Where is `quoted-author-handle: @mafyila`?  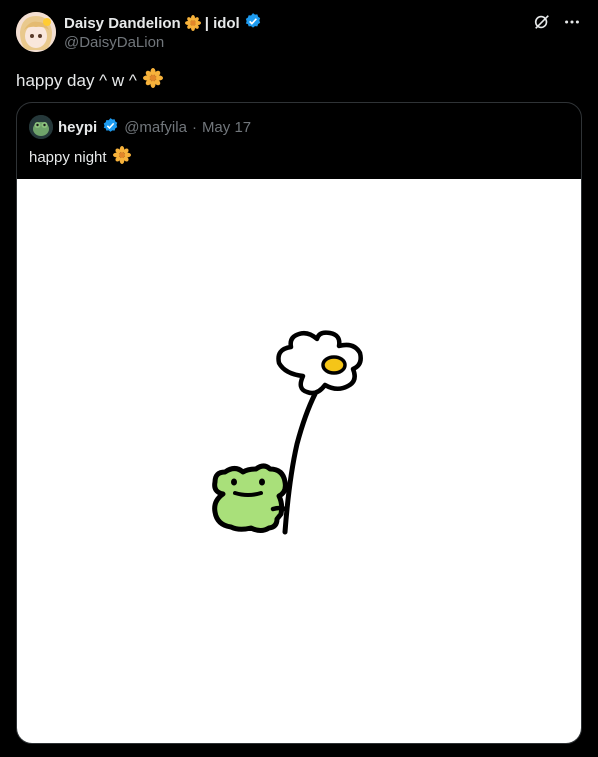
quoted-author-handle: @mafyila is located at coordinates (155, 127).